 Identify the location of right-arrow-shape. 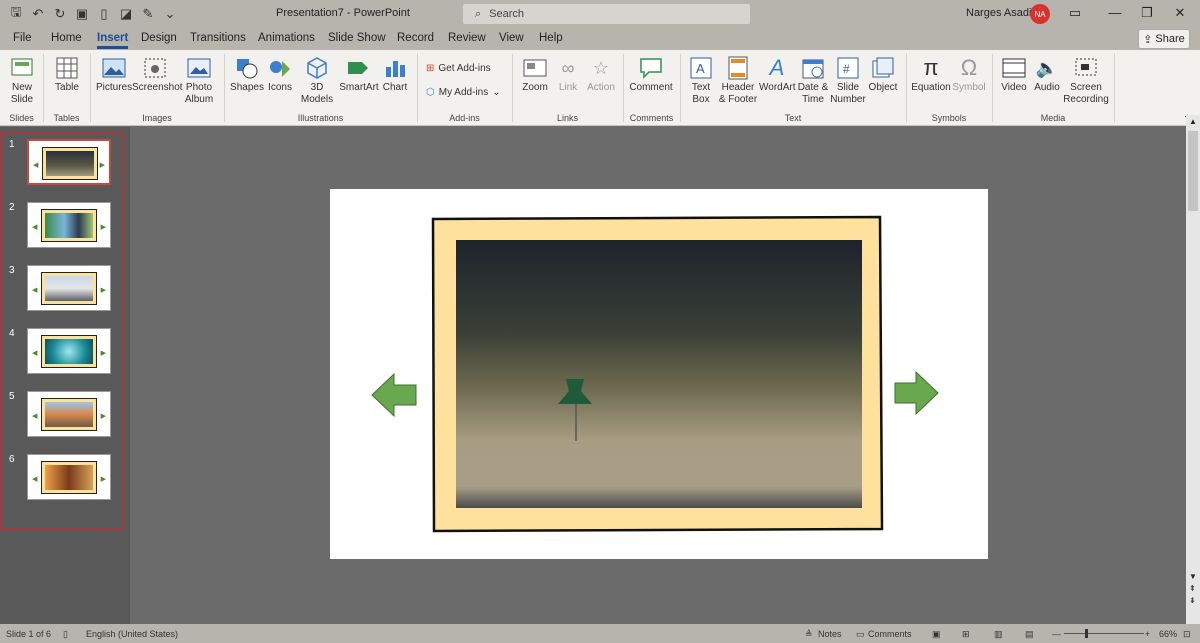
(916, 393).